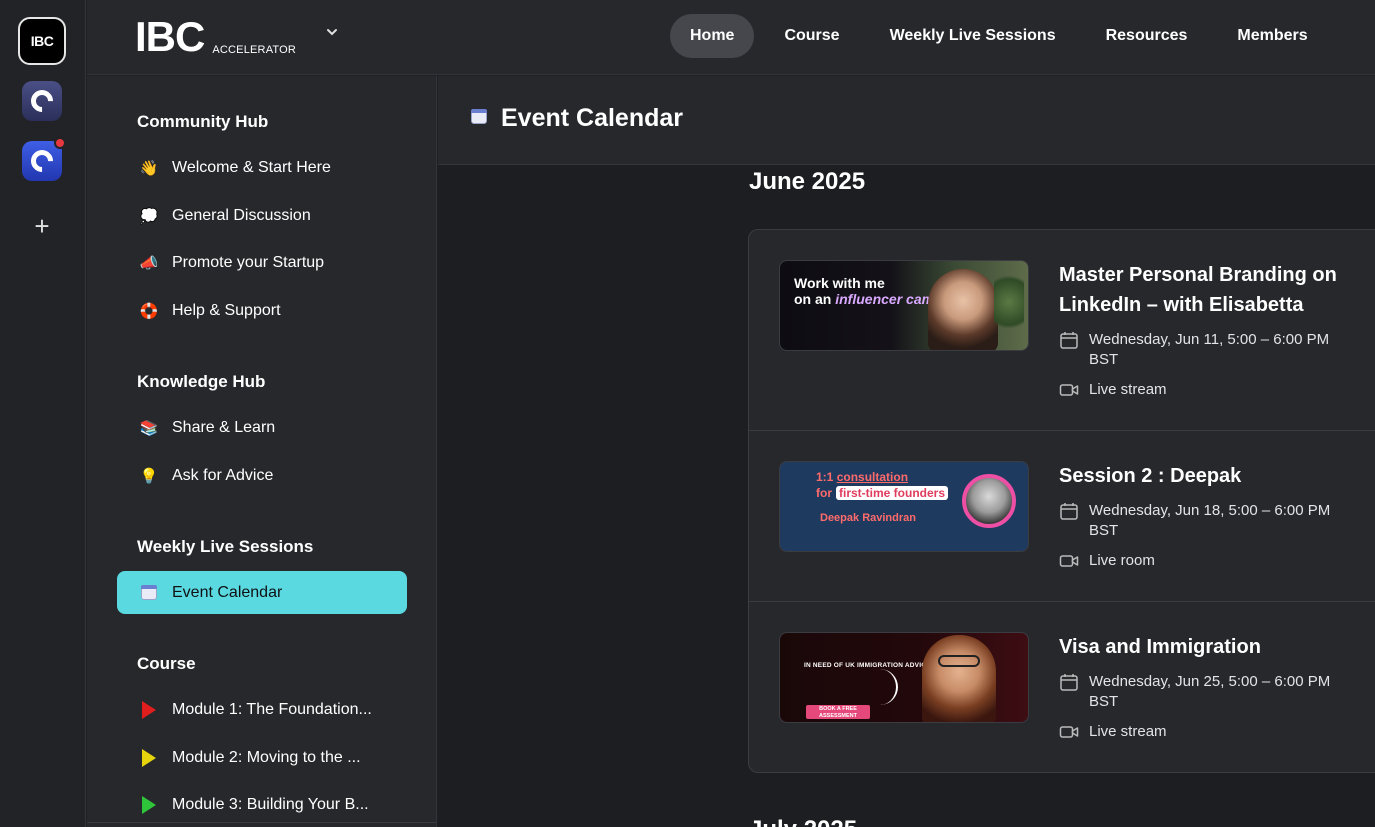 The width and height of the screenshot is (1375, 827). What do you see at coordinates (149, 428) in the screenshot?
I see `books-icon: 📚` at bounding box center [149, 428].